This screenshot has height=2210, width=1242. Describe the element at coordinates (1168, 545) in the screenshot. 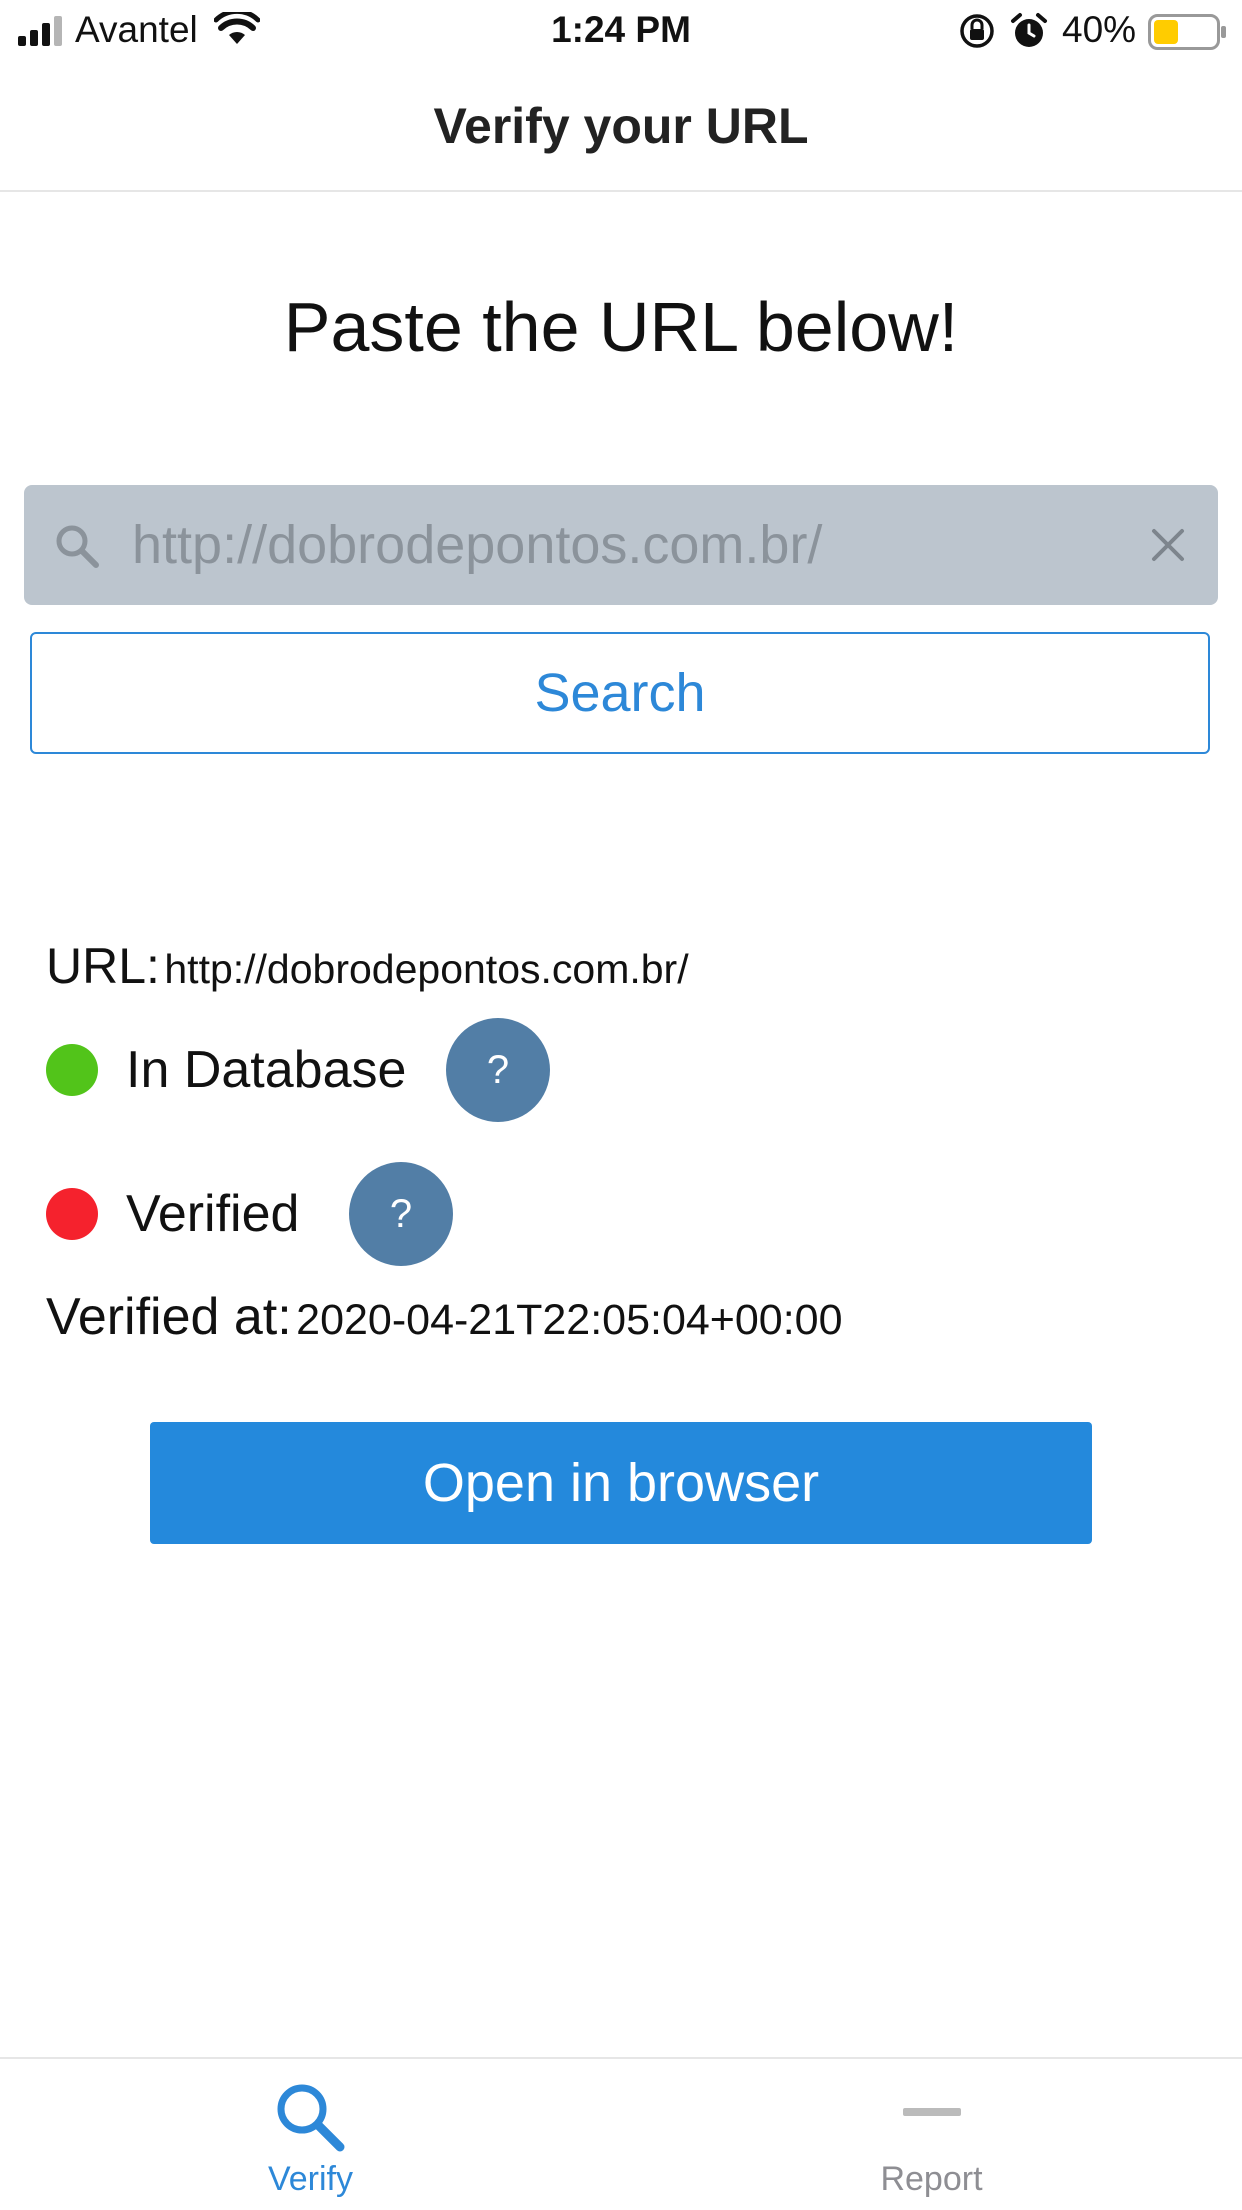

I see `close-icon` at that location.